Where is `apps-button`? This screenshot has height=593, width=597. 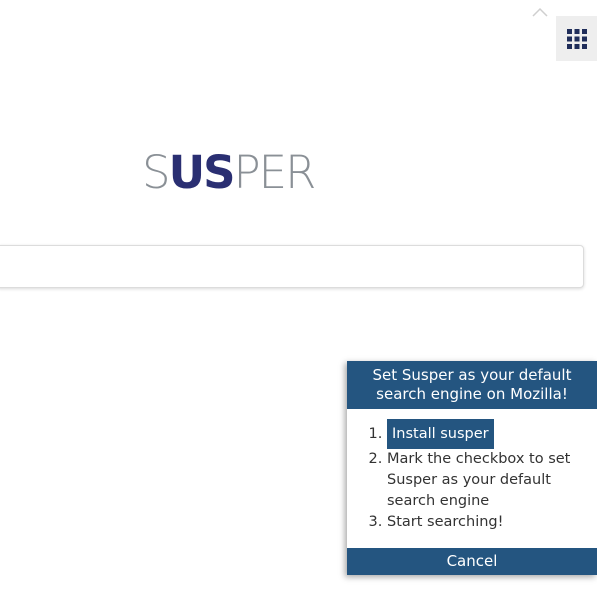 apps-button is located at coordinates (576, 38).